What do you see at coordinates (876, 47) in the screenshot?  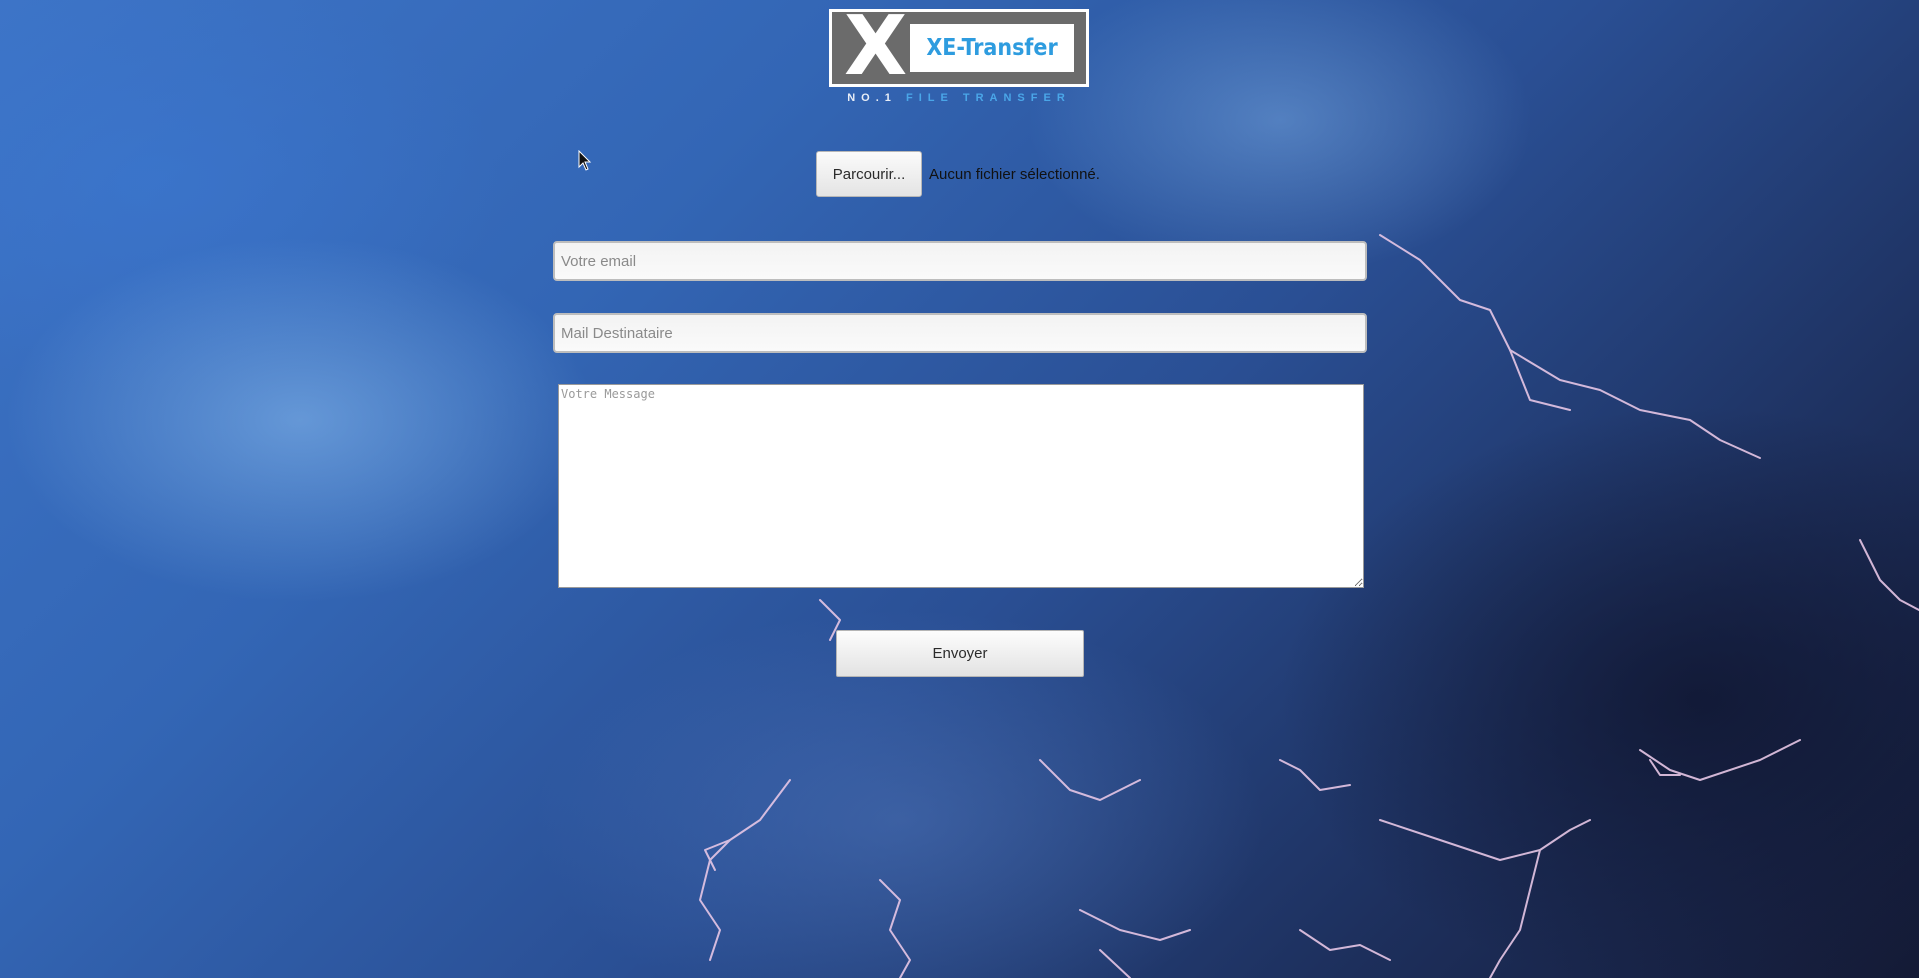 I see `logo-x-mark: X` at bounding box center [876, 47].